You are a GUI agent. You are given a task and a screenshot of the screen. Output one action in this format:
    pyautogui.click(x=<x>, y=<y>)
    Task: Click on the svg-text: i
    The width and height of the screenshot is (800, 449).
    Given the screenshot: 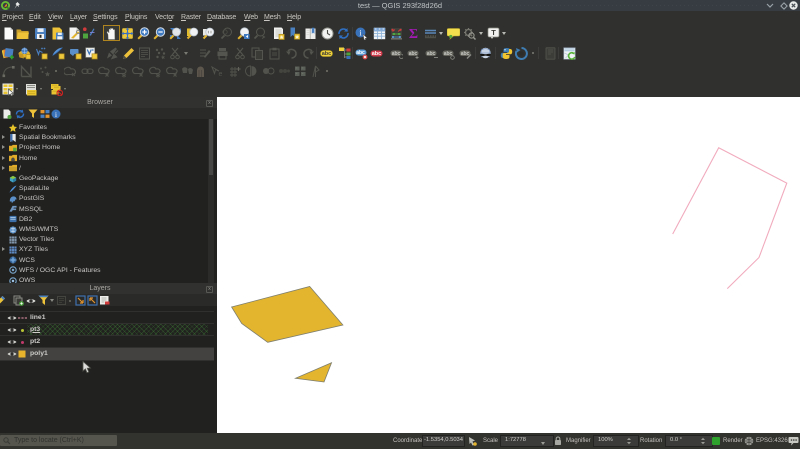 What is the action you would take?
    pyautogui.click(x=56, y=114)
    